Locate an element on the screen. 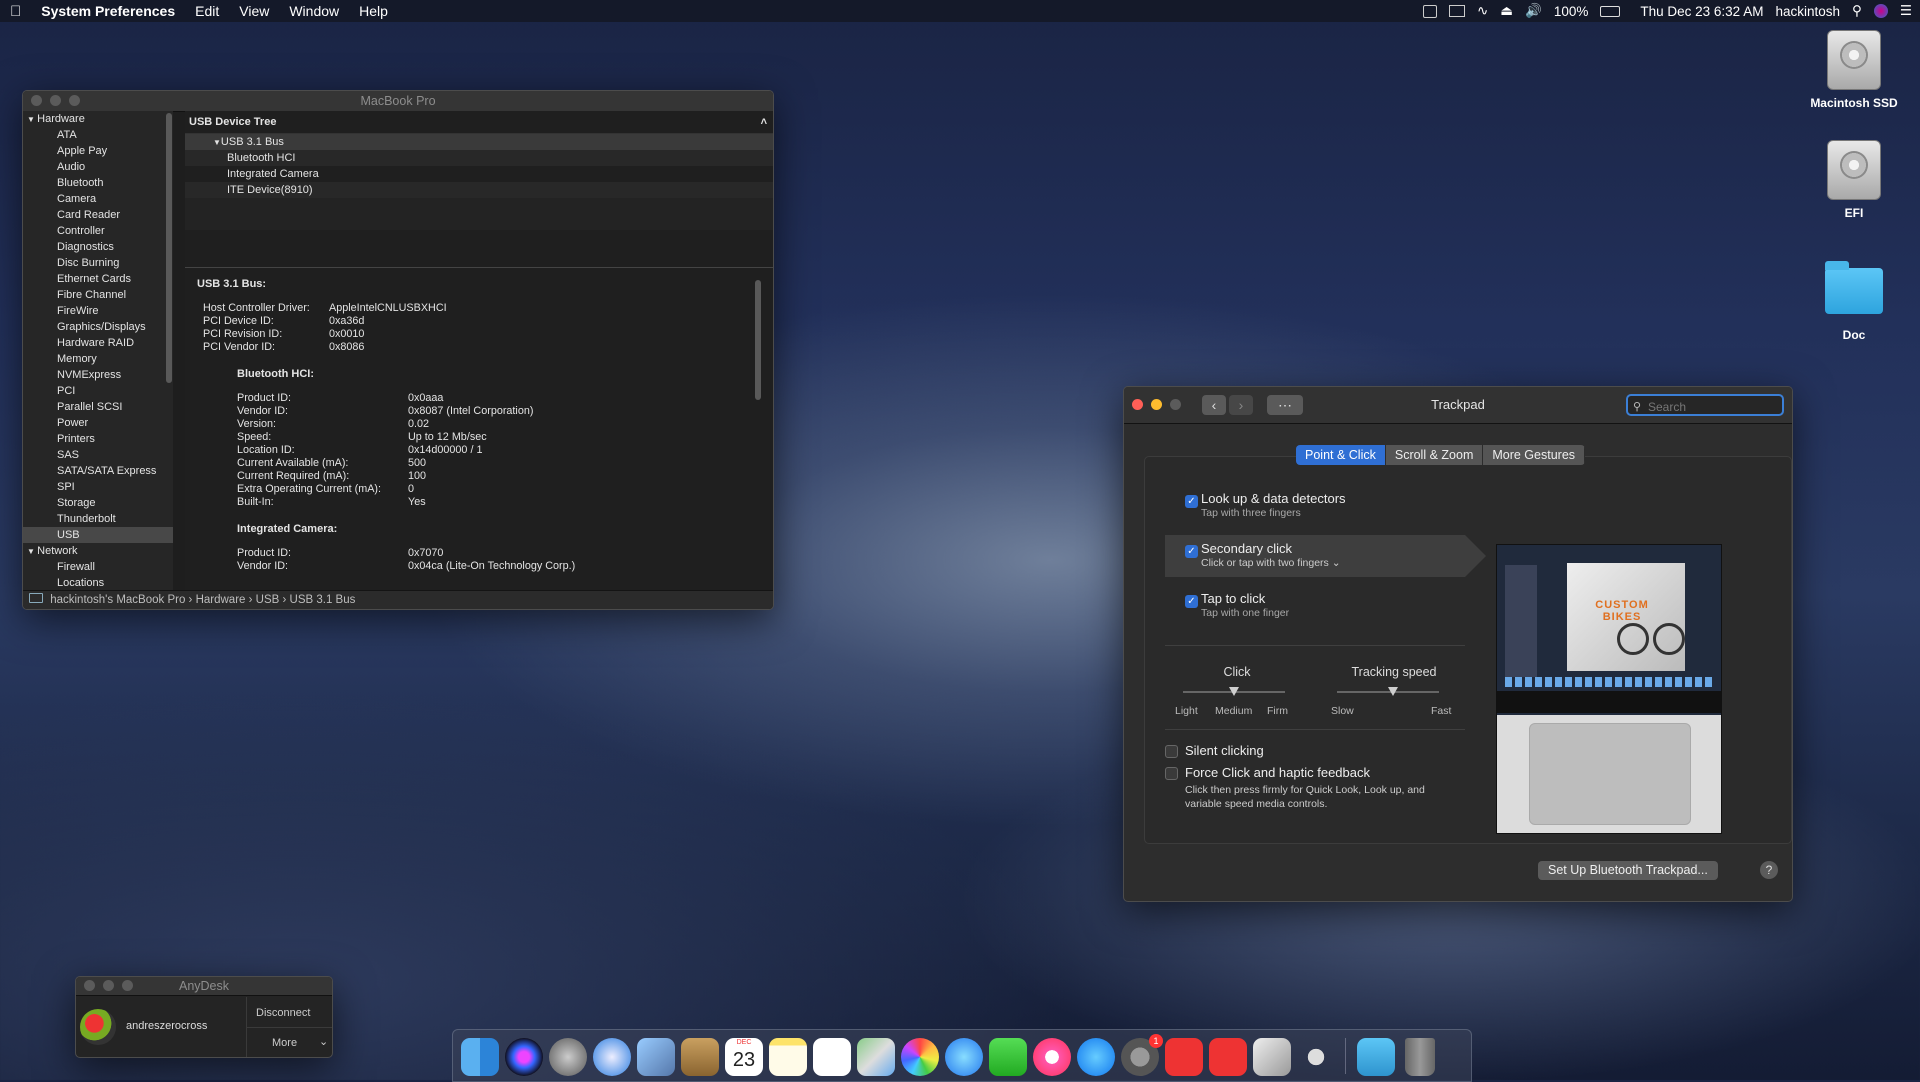  more-button: More is located at coordinates (284, 1043).